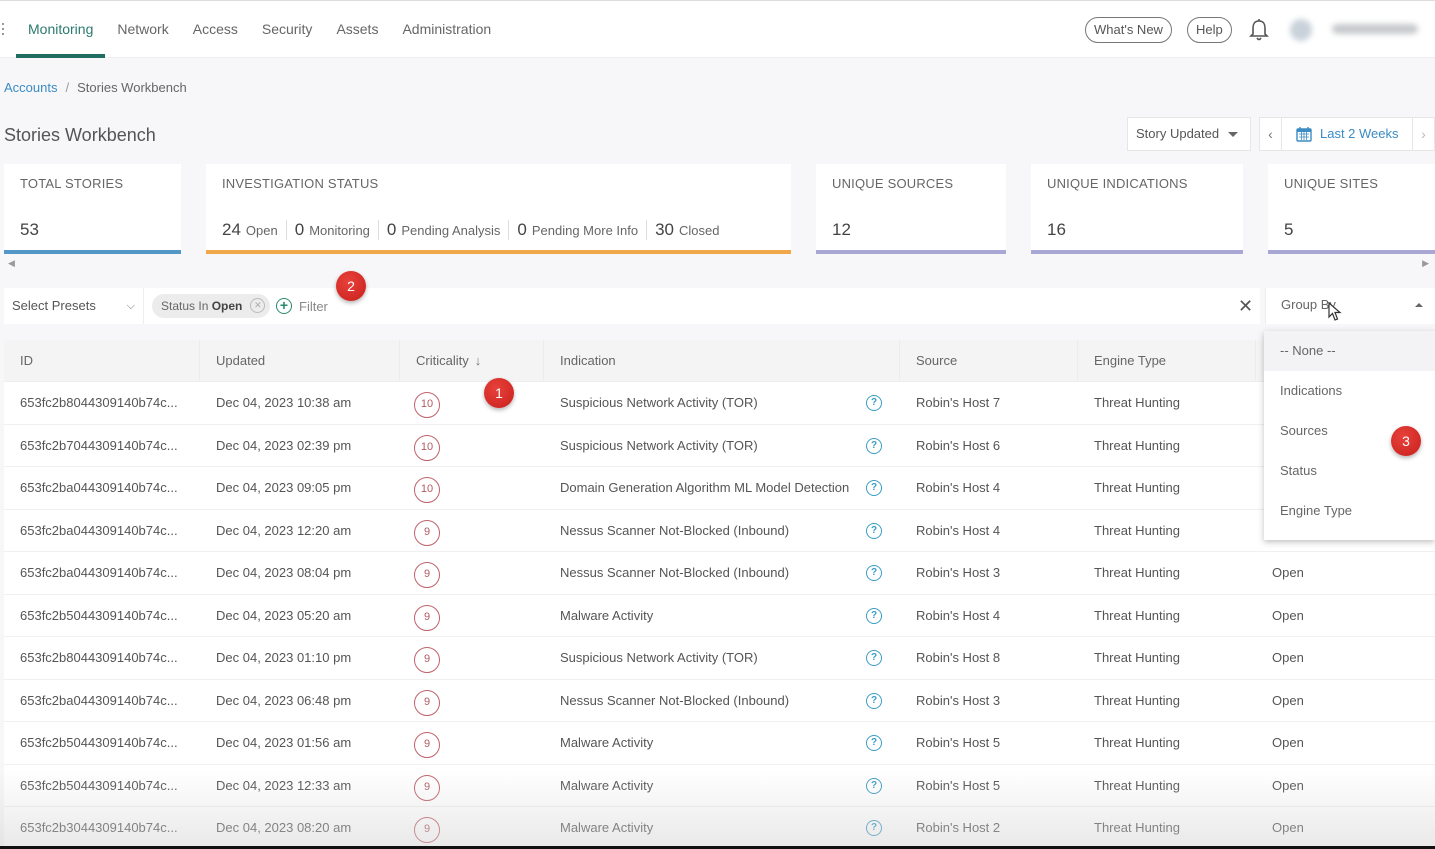 The width and height of the screenshot is (1435, 849). Describe the element at coordinates (142, 30) in the screenshot. I see `tab-network: Network` at that location.